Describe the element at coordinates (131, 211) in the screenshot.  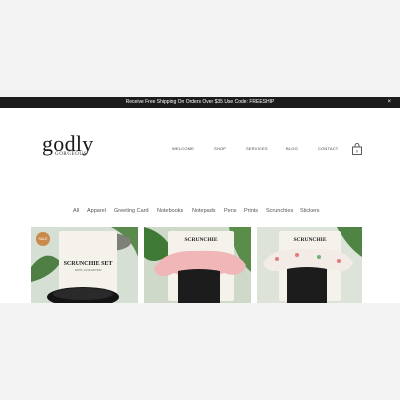
I see `filter-greeting-card: Greeting Card` at that location.